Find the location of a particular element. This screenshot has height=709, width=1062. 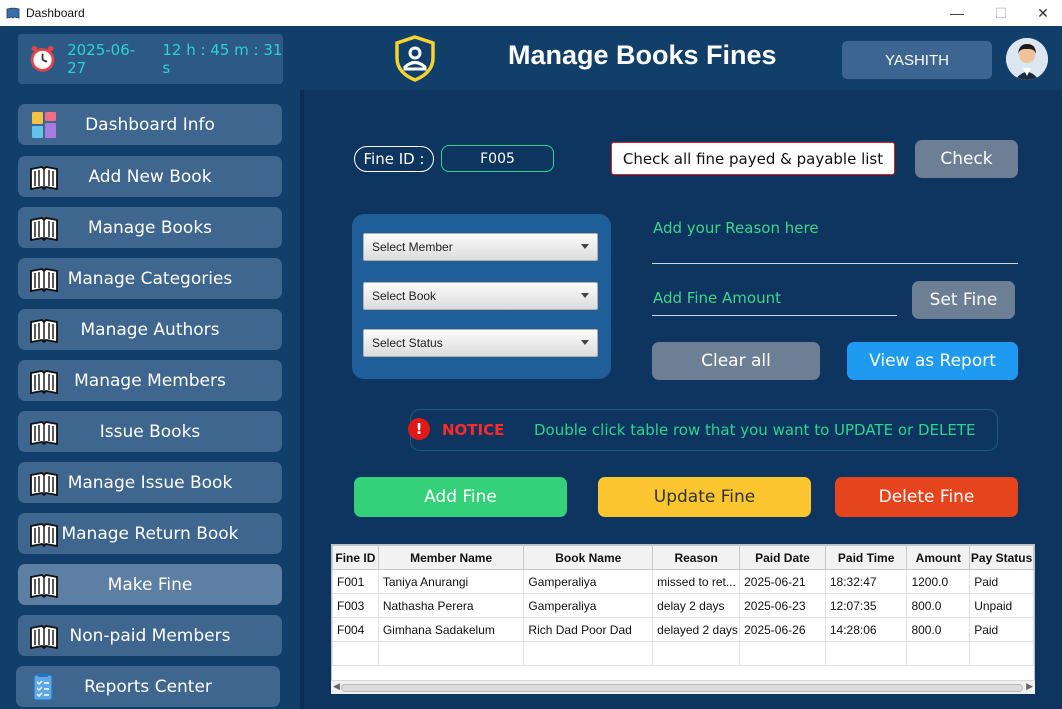

scrollbar-thumb is located at coordinates (682, 688).